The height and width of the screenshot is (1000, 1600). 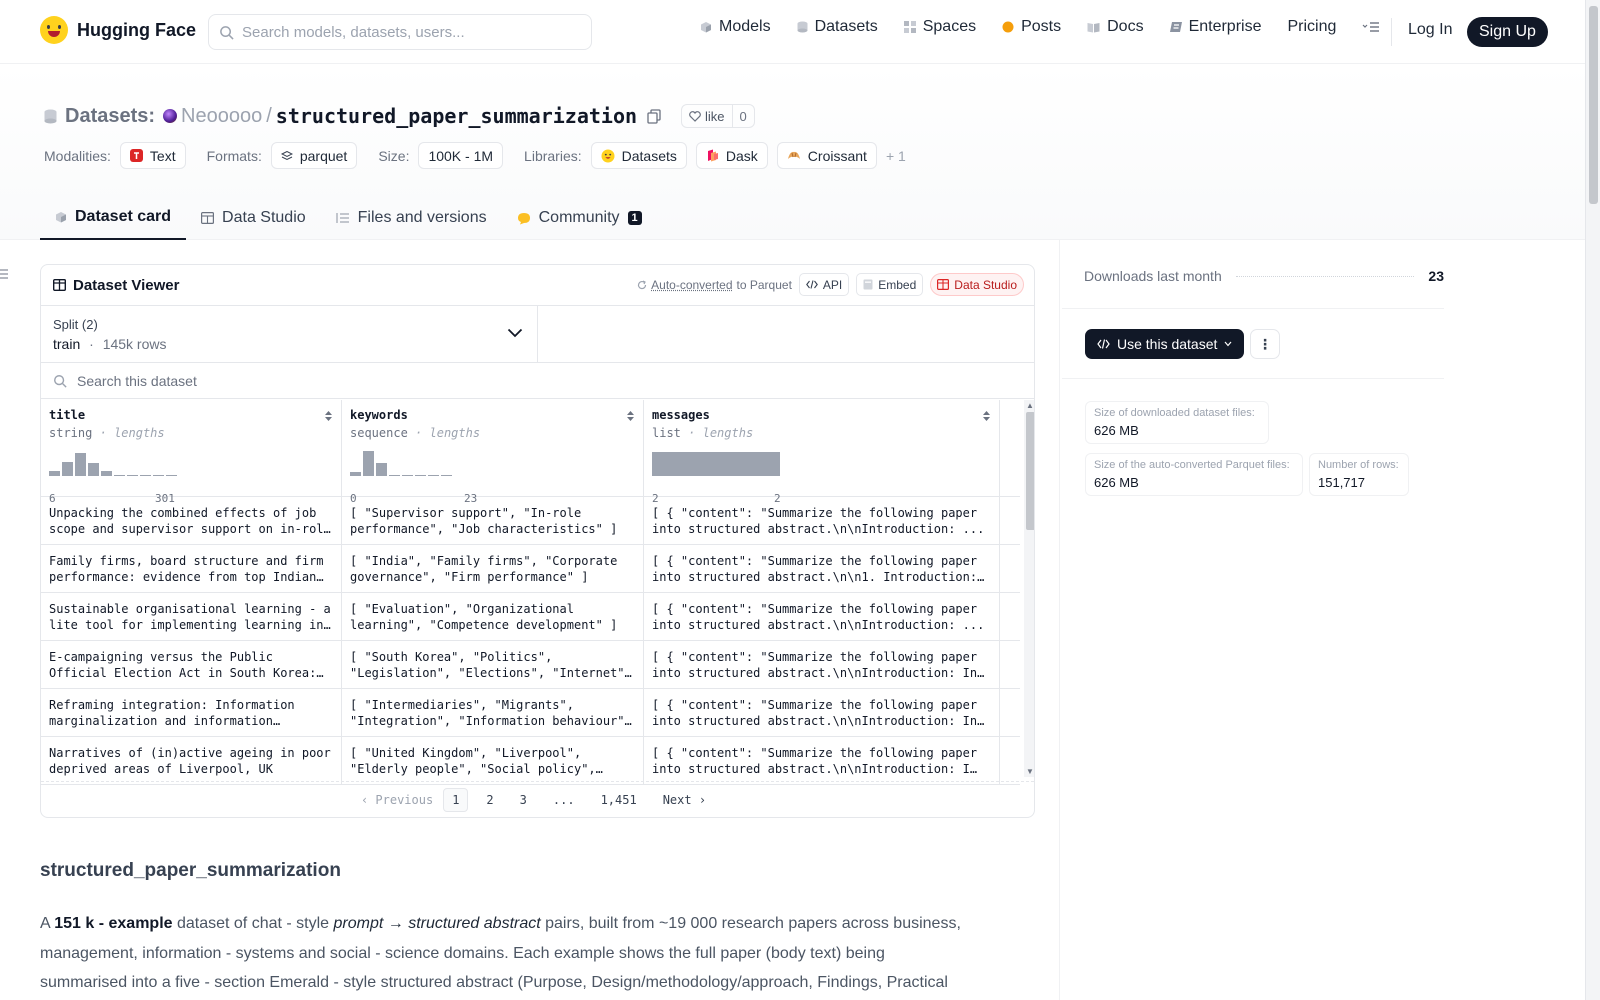 I want to click on nav-datasets: Datasets, so click(x=837, y=27).